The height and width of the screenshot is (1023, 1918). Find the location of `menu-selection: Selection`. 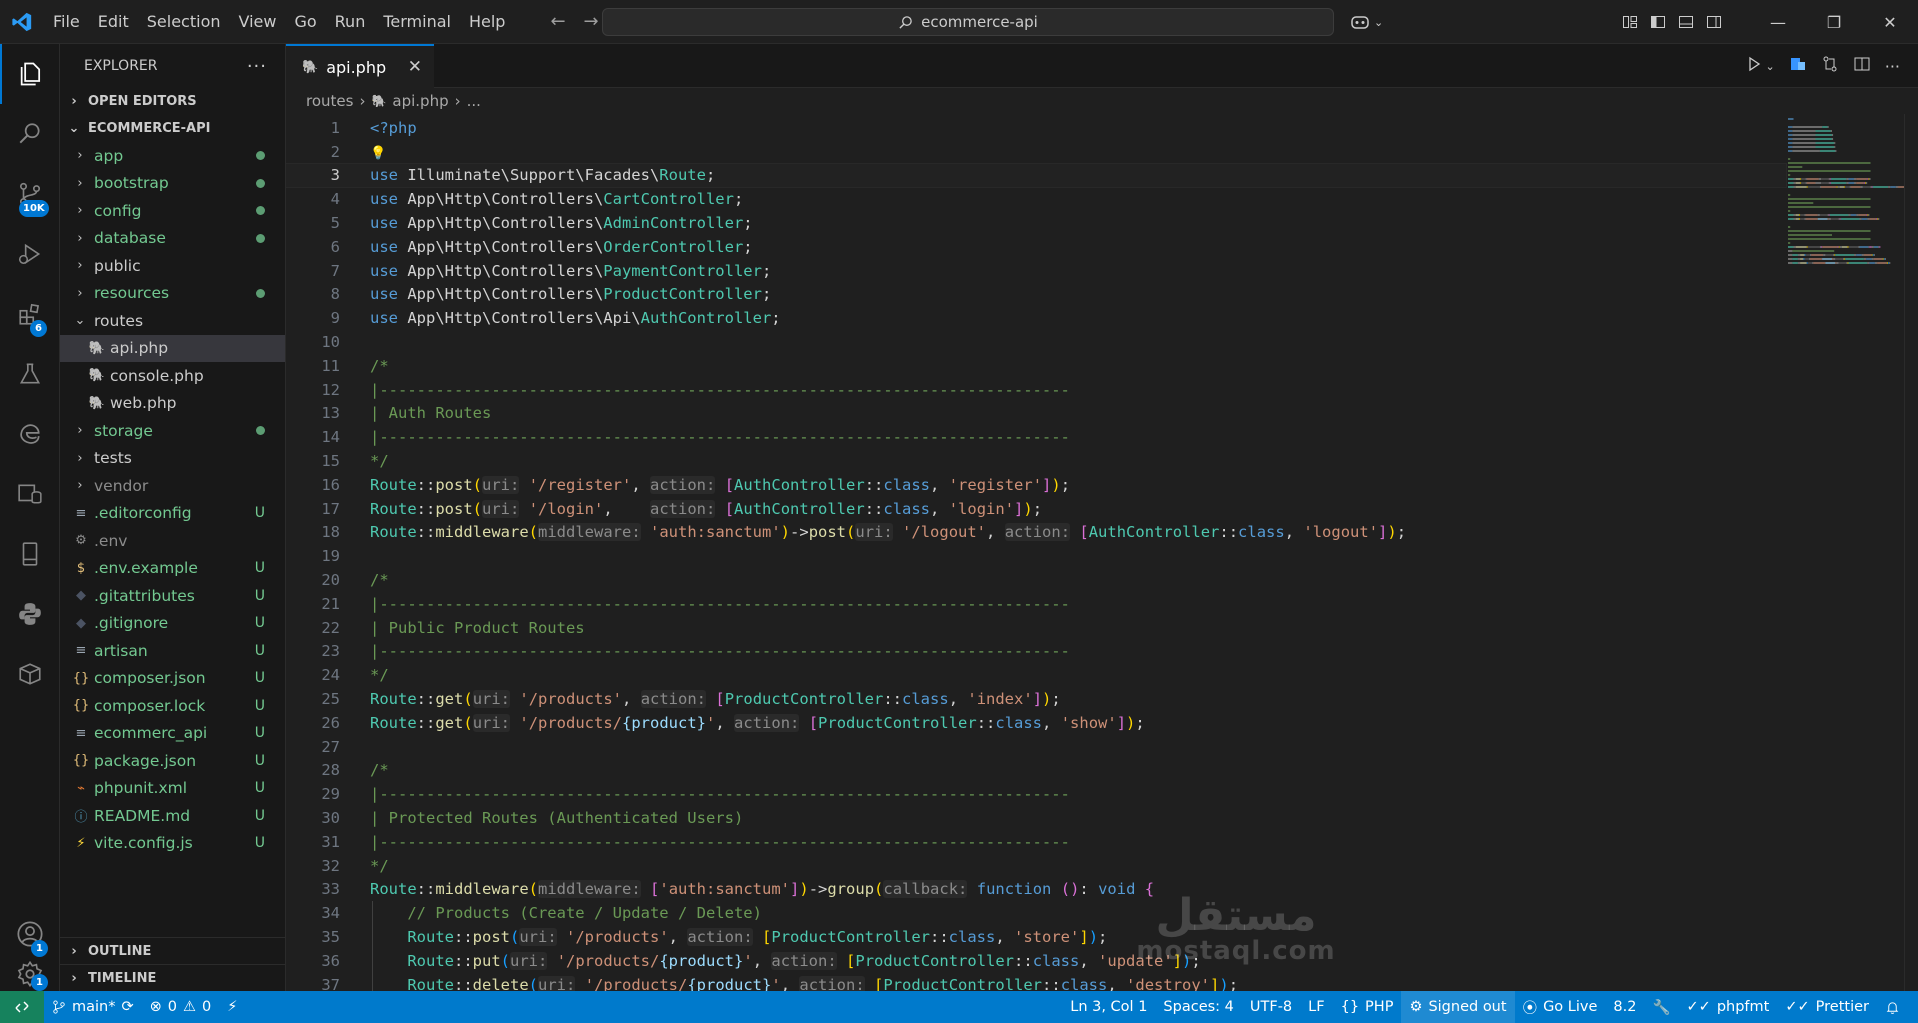

menu-selection: Selection is located at coordinates (184, 21).